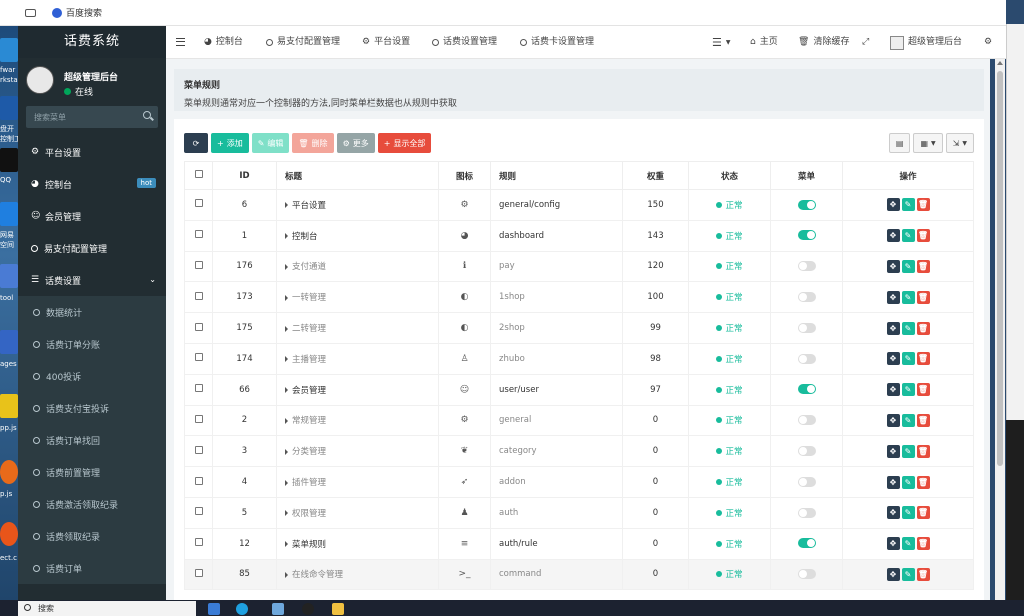 The width and height of the screenshot is (1024, 616). What do you see at coordinates (92, 408) in the screenshot?
I see `sidebar-subitem: 话费支付宝投诉` at bounding box center [92, 408].